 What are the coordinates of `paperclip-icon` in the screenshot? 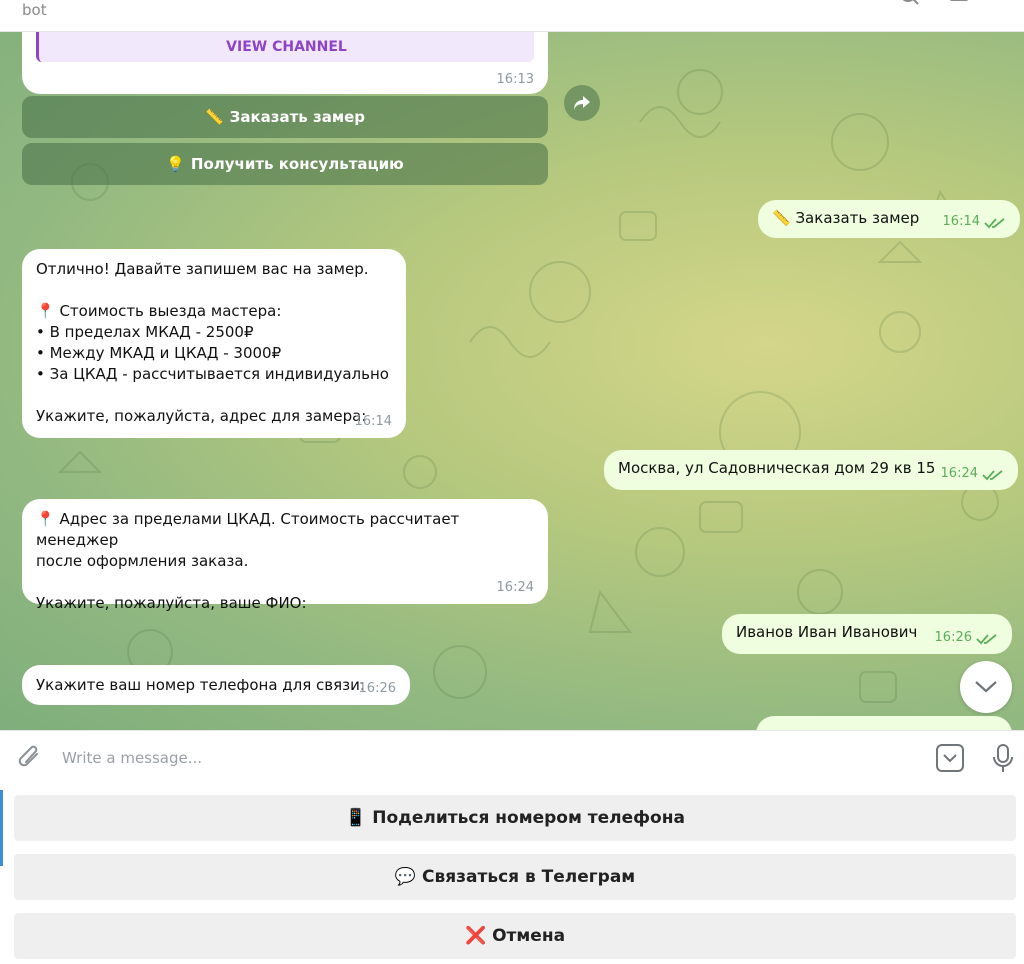 It's located at (31, 759).